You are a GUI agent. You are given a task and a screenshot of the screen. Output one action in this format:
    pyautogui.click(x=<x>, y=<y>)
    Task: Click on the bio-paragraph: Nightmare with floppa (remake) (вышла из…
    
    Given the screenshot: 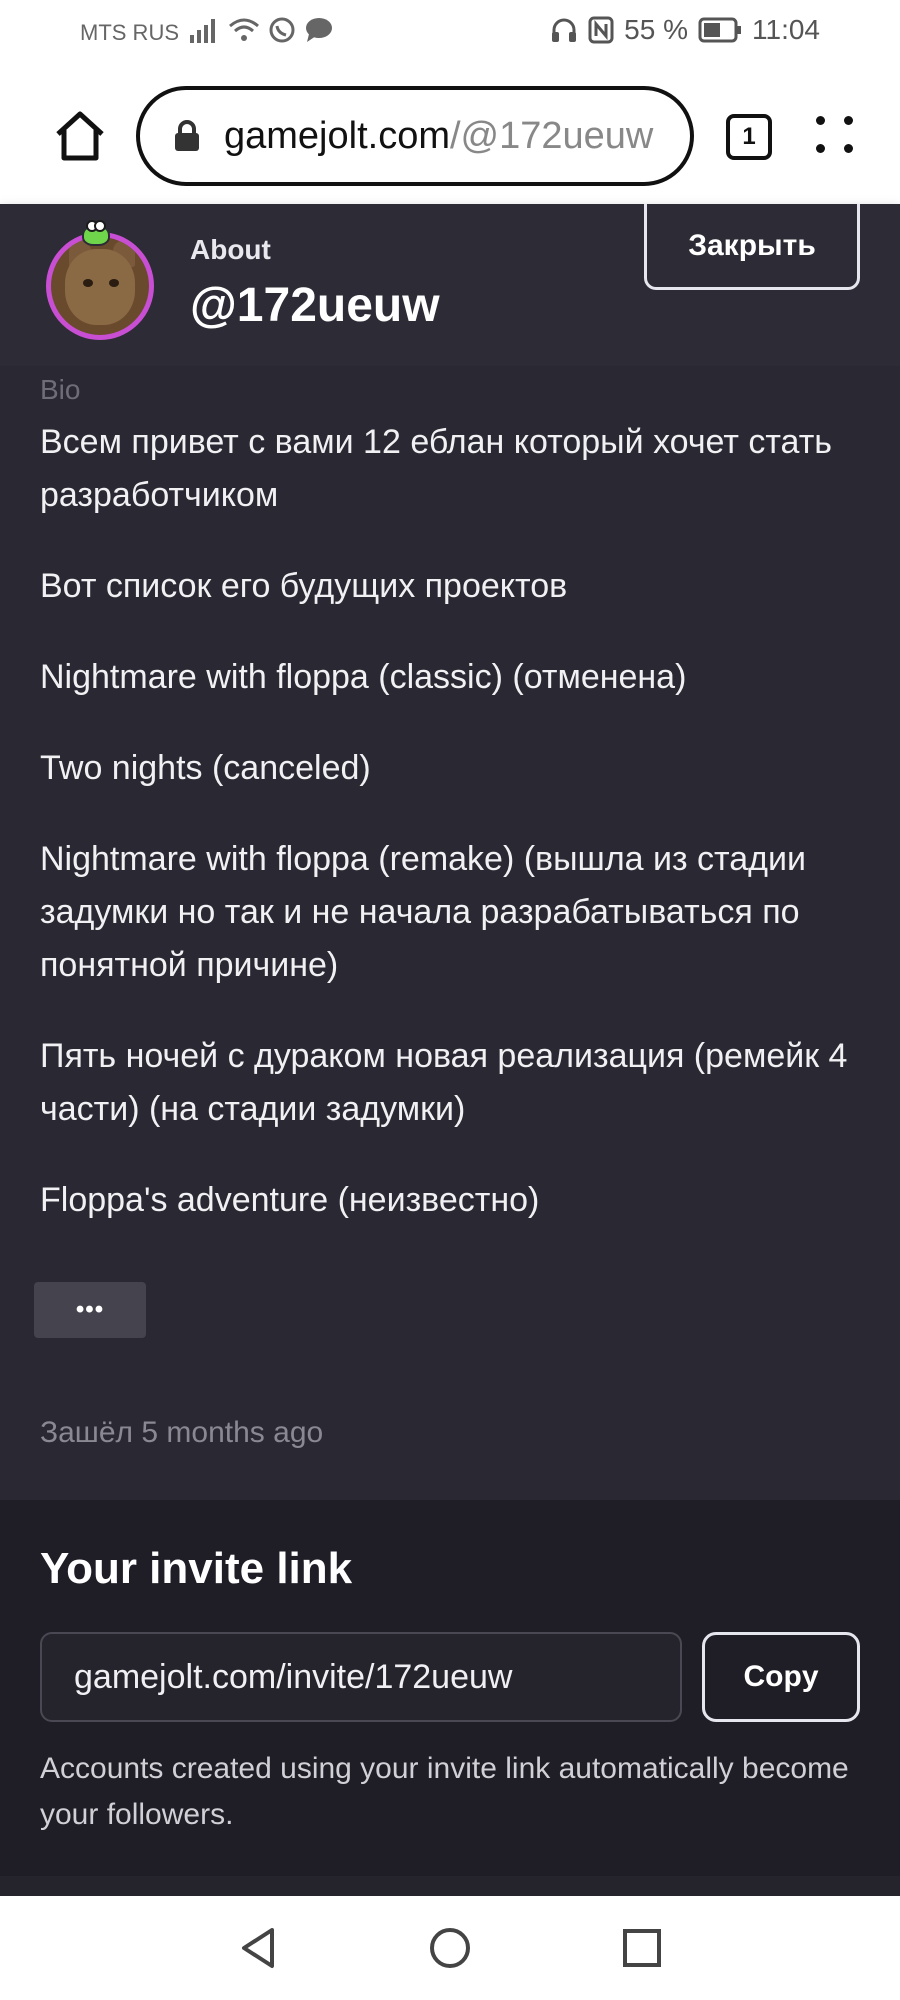 What is the action you would take?
    pyautogui.click(x=423, y=912)
    